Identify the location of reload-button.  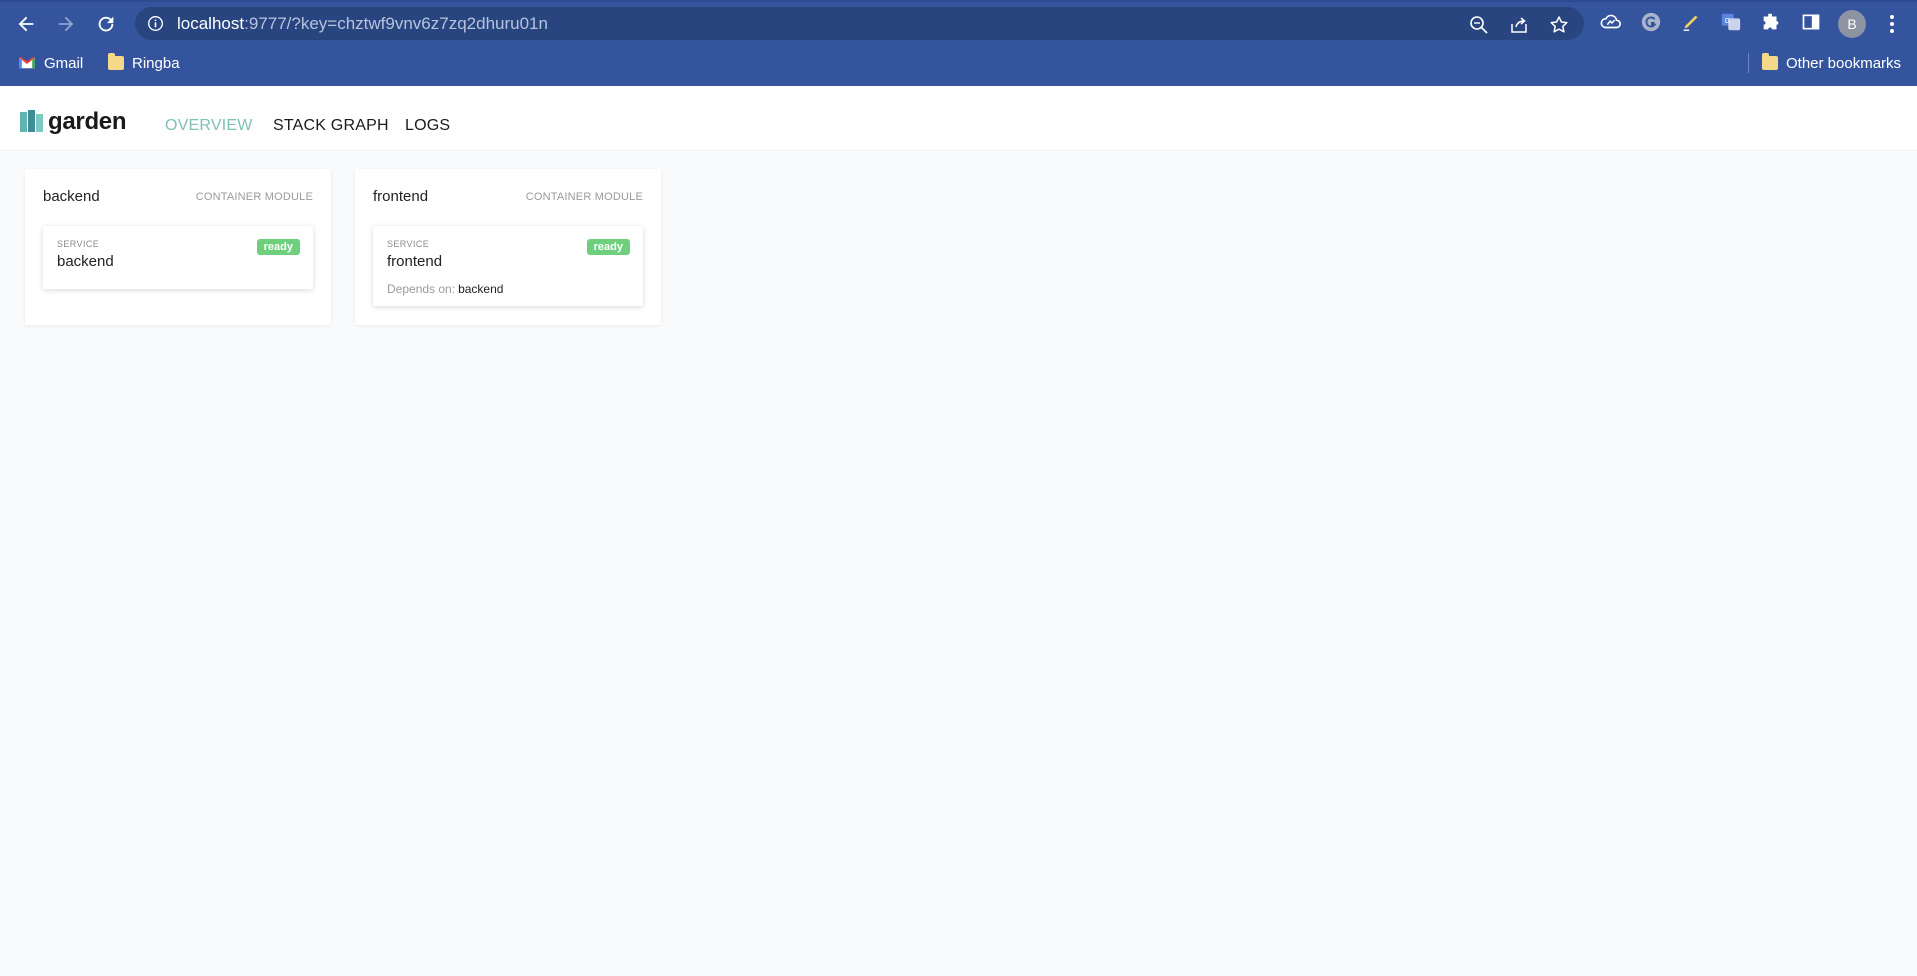
(106, 24).